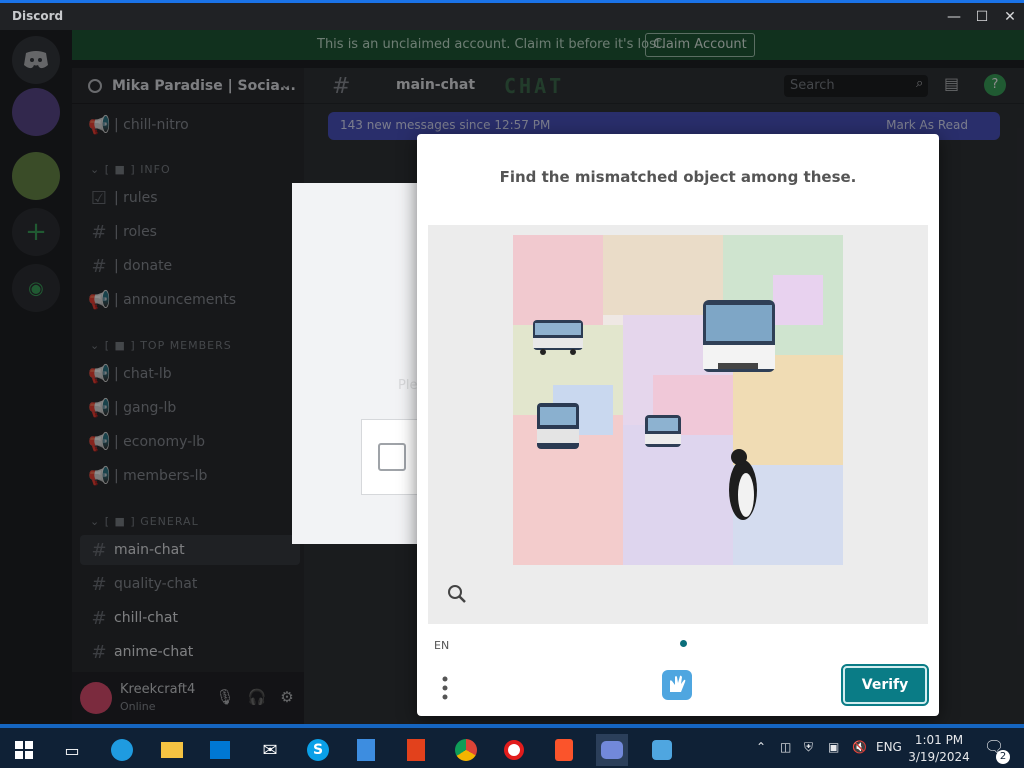  I want to click on captcha-checkbox-widget, so click(389, 457).